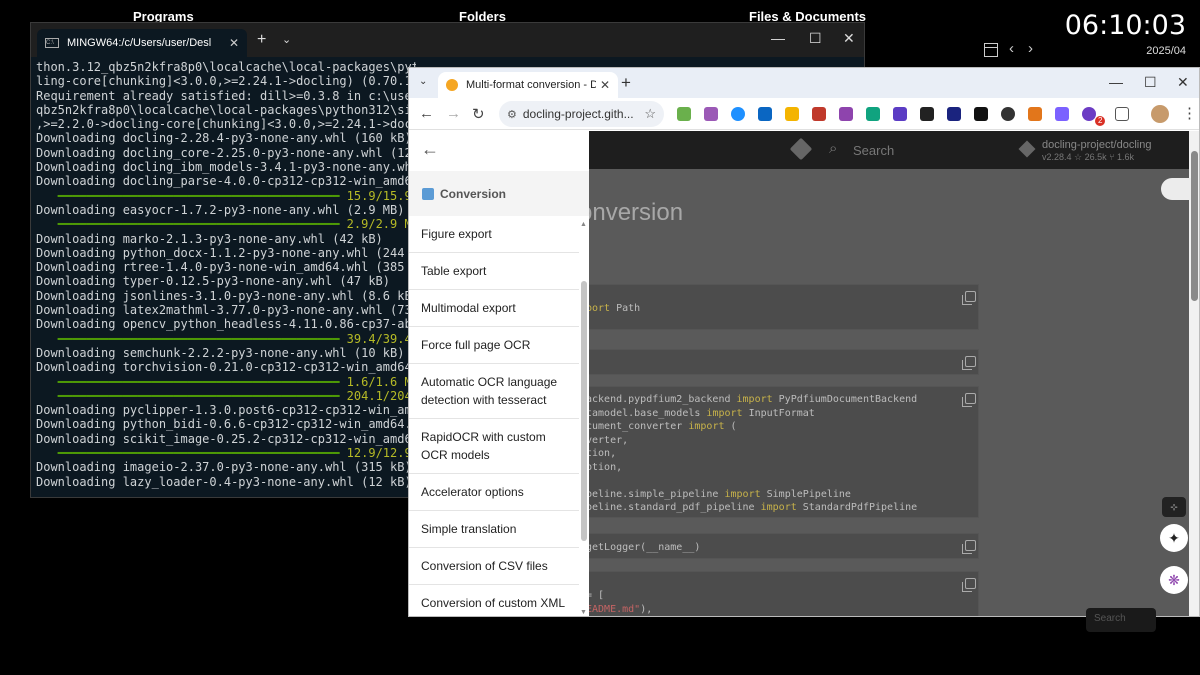 This screenshot has width=1200, height=675. What do you see at coordinates (52, 43) in the screenshot?
I see `terminal-app-icon: C:\` at bounding box center [52, 43].